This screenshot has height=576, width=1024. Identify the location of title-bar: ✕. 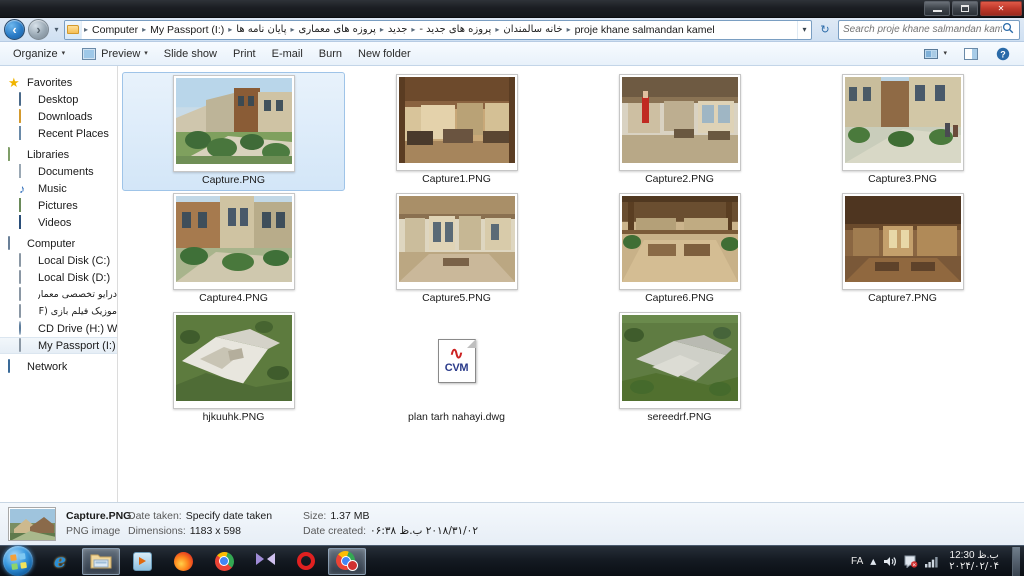
(512, 9).